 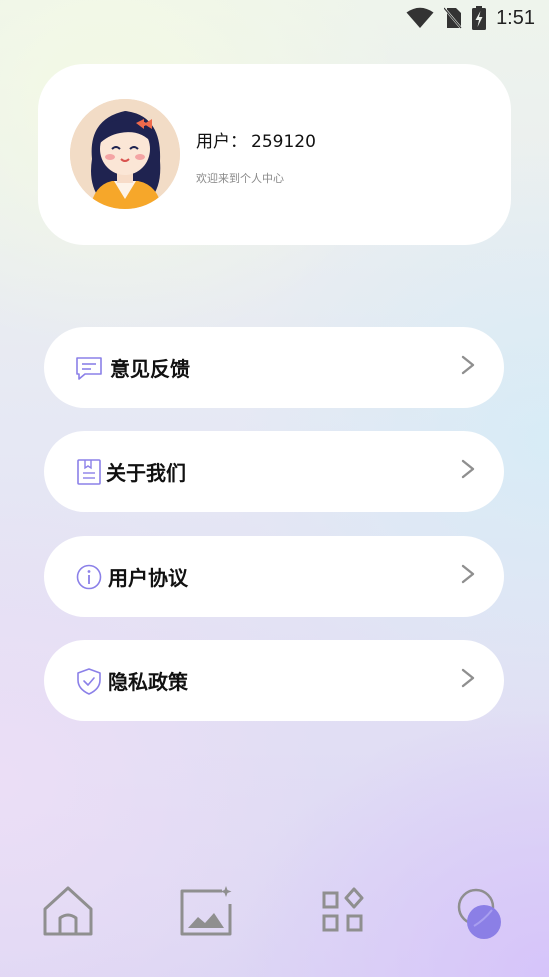 I want to click on menu-label-user-agreement: 用户协议, so click(x=148, y=578).